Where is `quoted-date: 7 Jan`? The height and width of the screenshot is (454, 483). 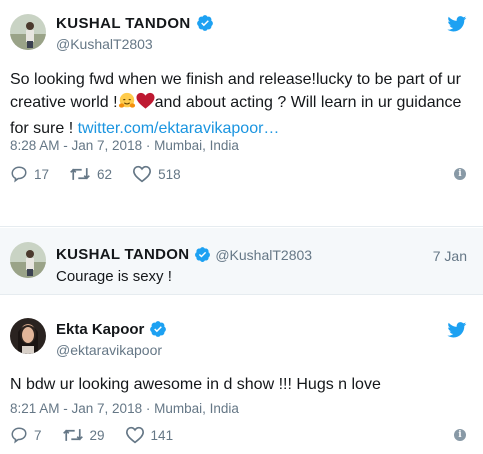 quoted-date: 7 Jan is located at coordinates (450, 256).